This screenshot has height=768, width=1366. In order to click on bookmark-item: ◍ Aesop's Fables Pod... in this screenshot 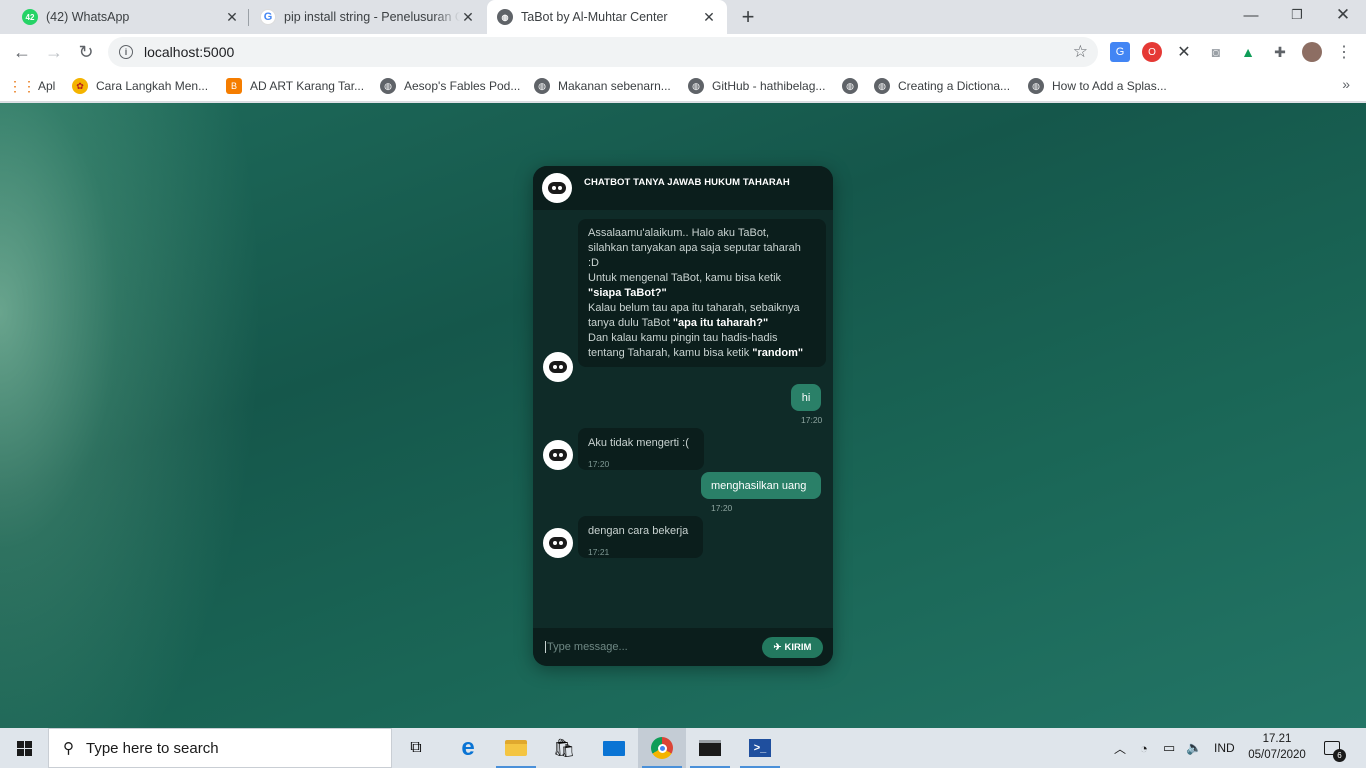, I will do `click(450, 86)`.